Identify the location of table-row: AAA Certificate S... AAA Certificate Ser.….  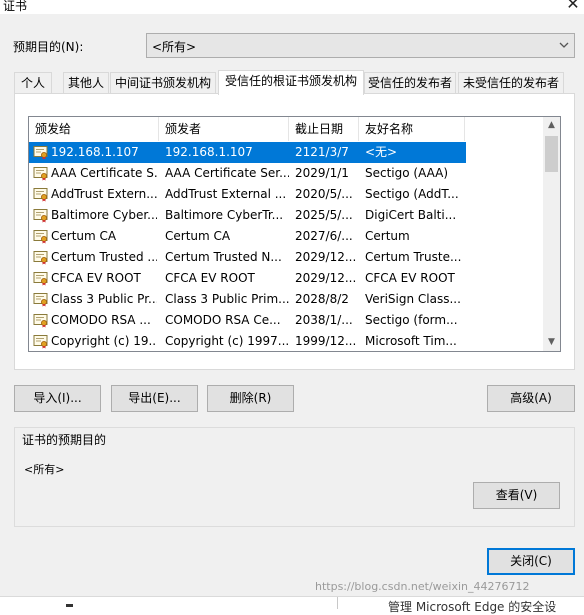
(247, 173).